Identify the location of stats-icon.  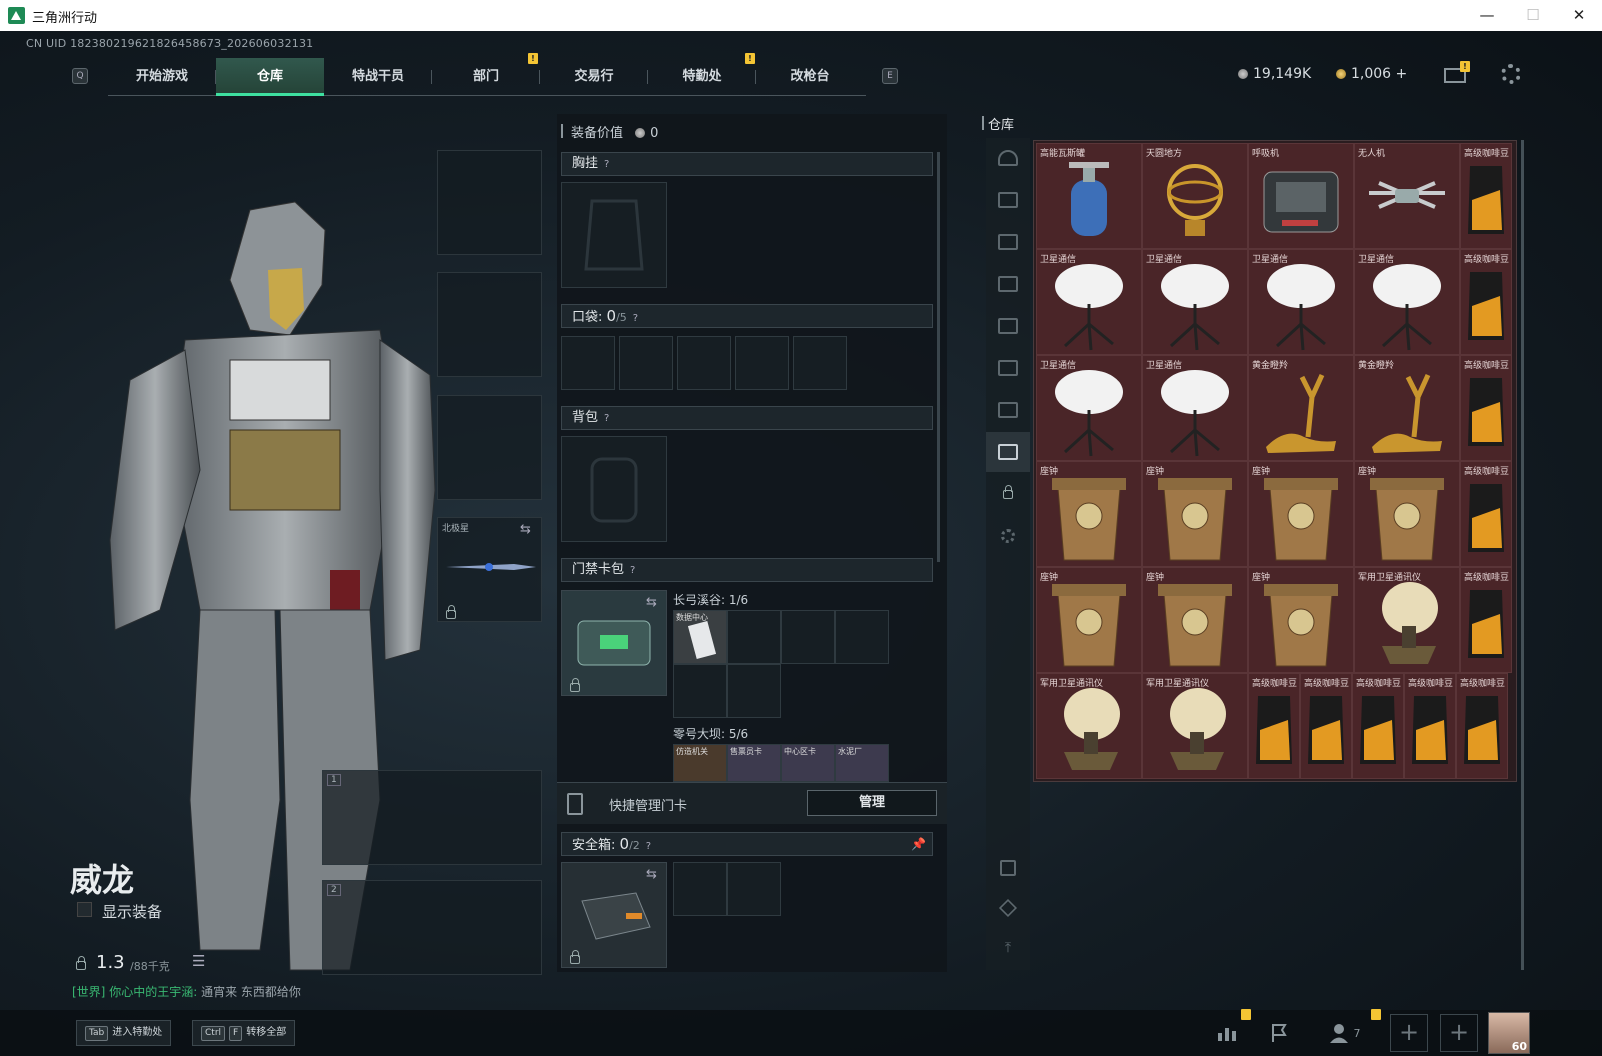
(1227, 1033).